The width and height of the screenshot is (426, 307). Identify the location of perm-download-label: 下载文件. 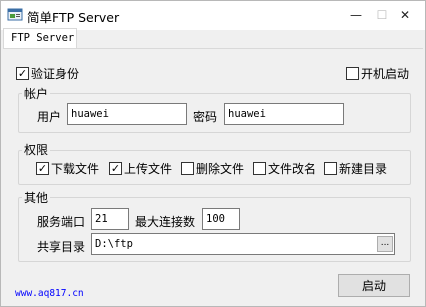
(75, 169).